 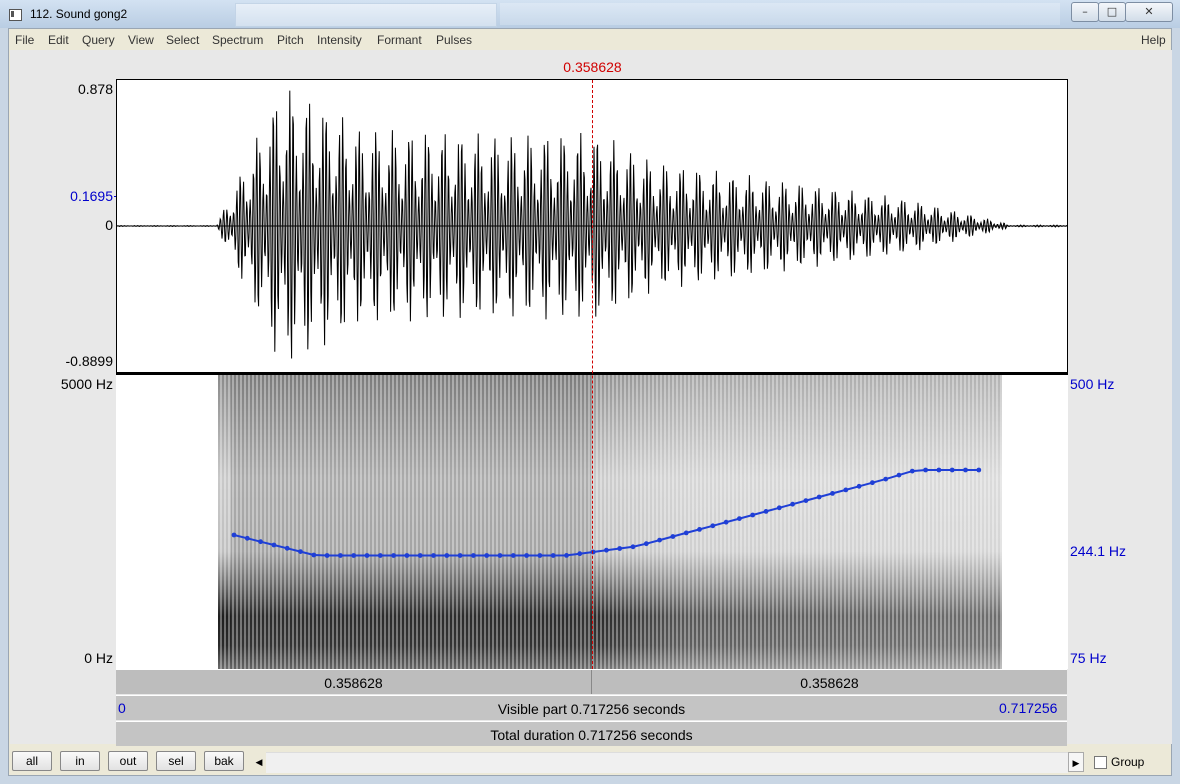 I want to click on pitch-axis-cursor: 244.1 Hz, so click(x=1098, y=551).